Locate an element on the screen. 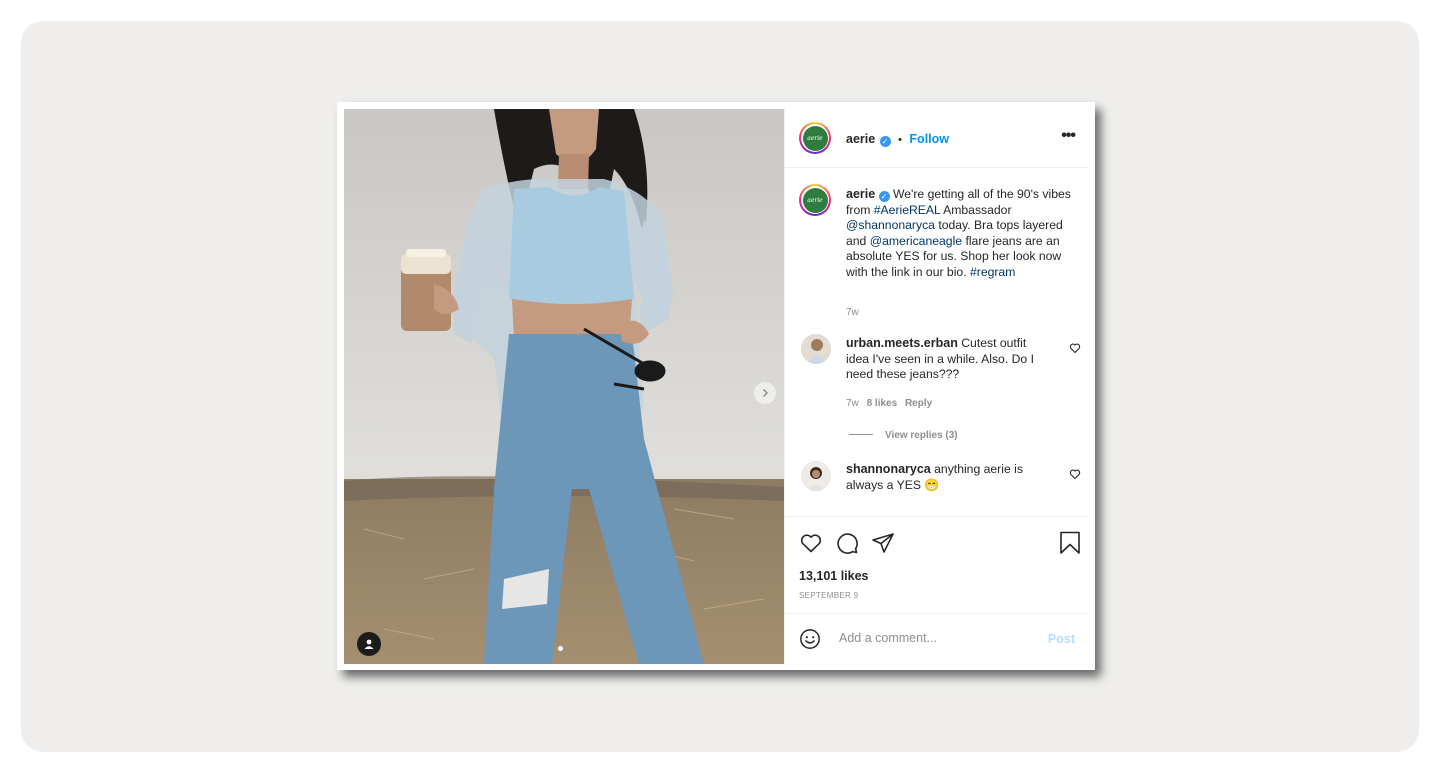 This screenshot has height=774, width=1440. caption-timestamp: 7w is located at coordinates (852, 312).